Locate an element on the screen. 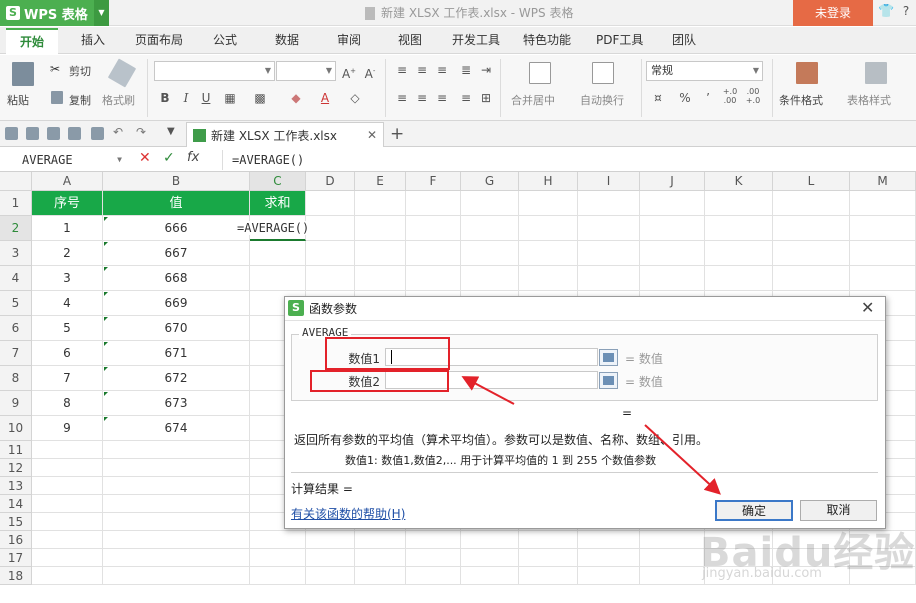  arrow-to-ok is located at coordinates (682, 459).